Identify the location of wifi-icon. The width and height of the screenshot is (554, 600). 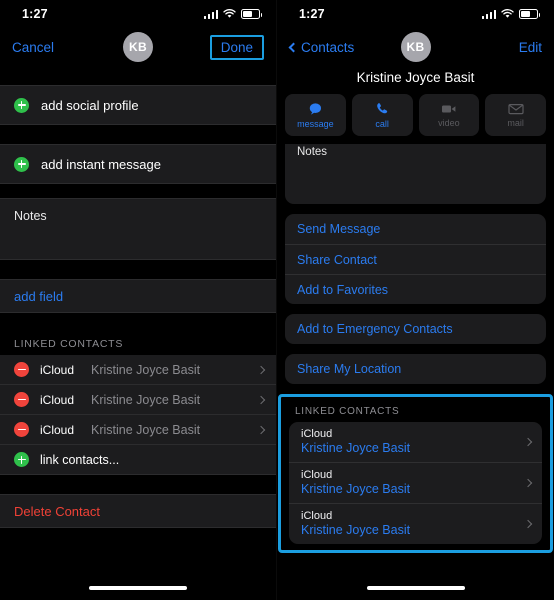
(507, 14).